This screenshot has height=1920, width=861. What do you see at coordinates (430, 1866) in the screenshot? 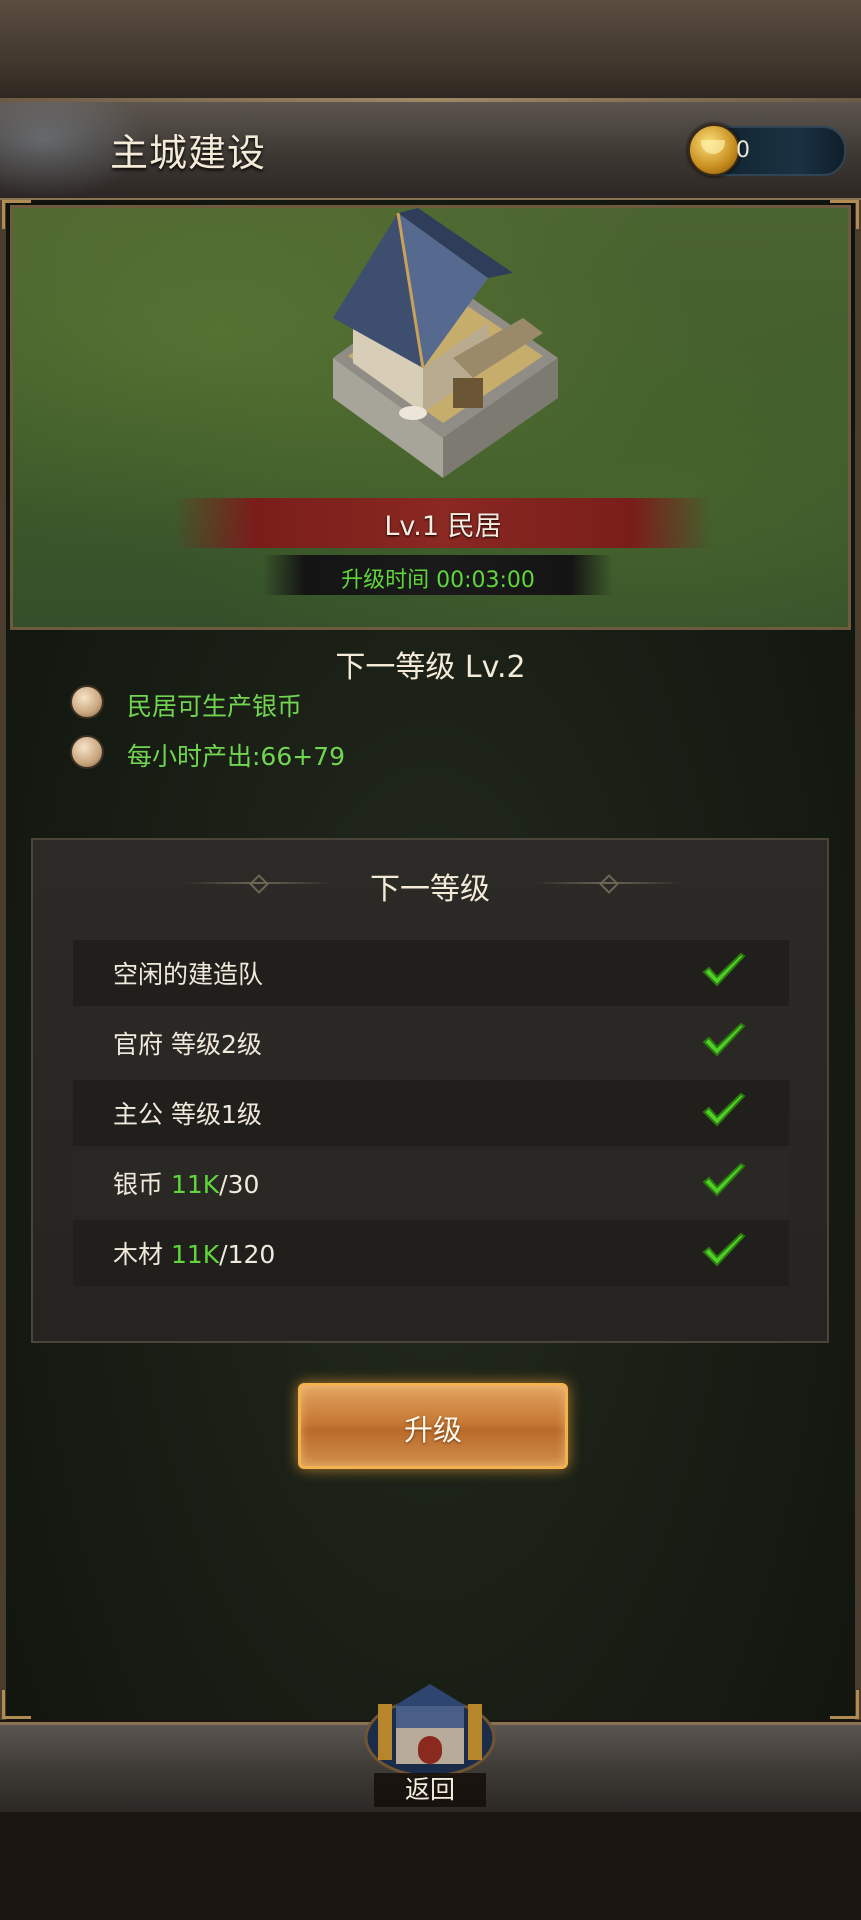
I see `bottom-background` at bounding box center [430, 1866].